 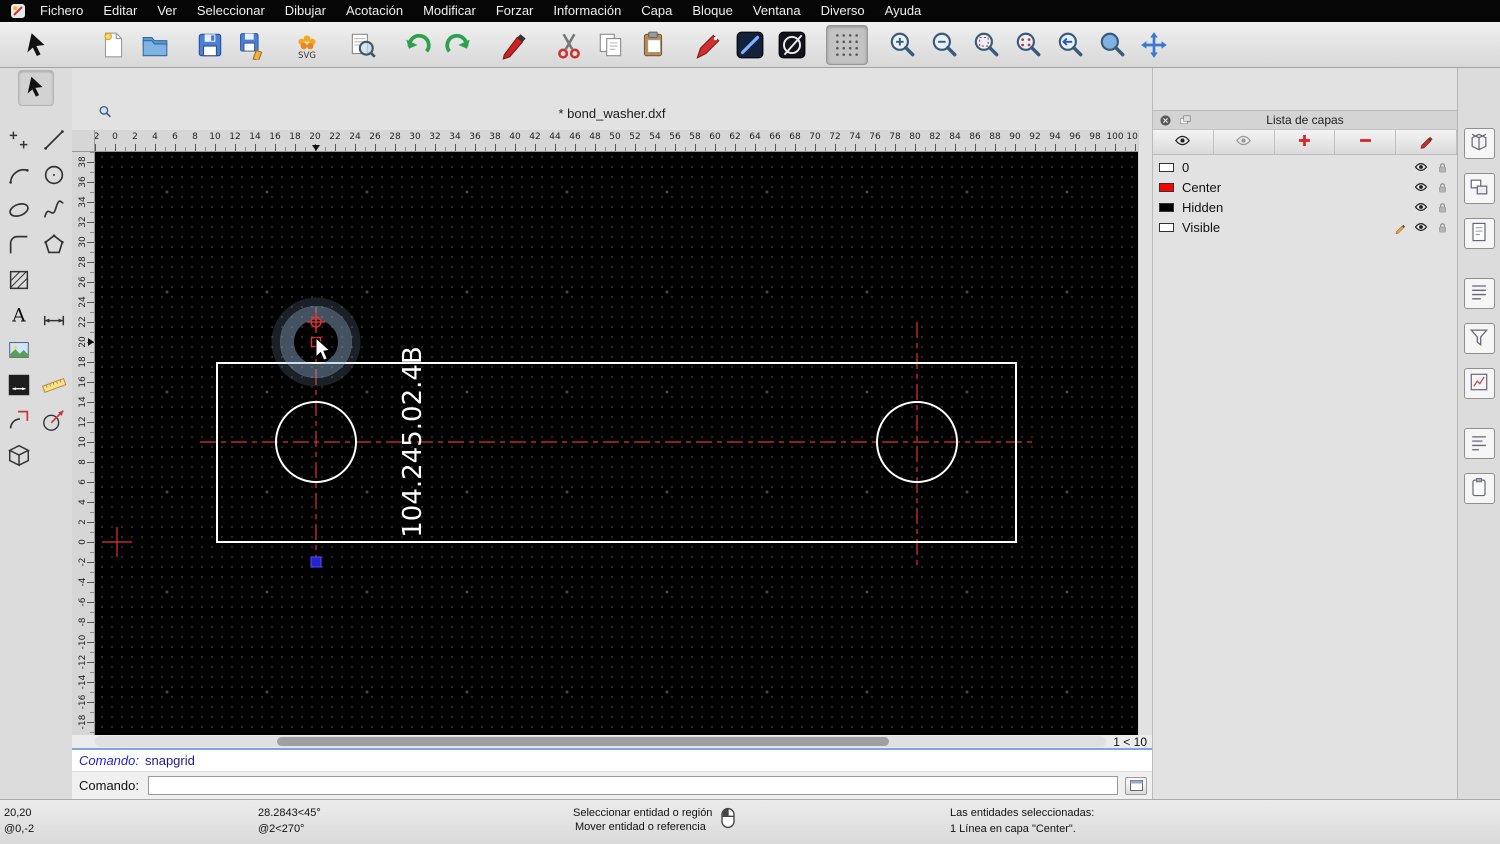 I want to click on dock-selection-filter-button, so click(x=1479, y=338).